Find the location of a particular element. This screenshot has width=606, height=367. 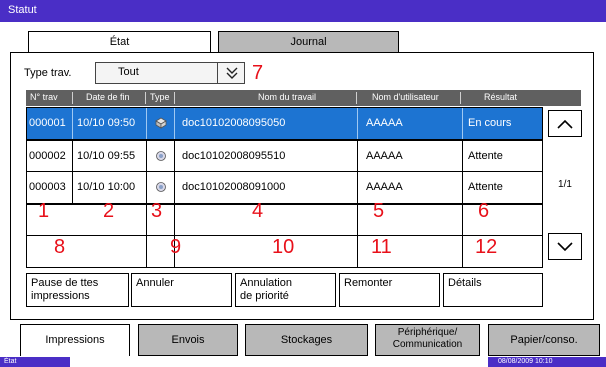

status-datetime: 08/08/2009 10:10 is located at coordinates (547, 362).